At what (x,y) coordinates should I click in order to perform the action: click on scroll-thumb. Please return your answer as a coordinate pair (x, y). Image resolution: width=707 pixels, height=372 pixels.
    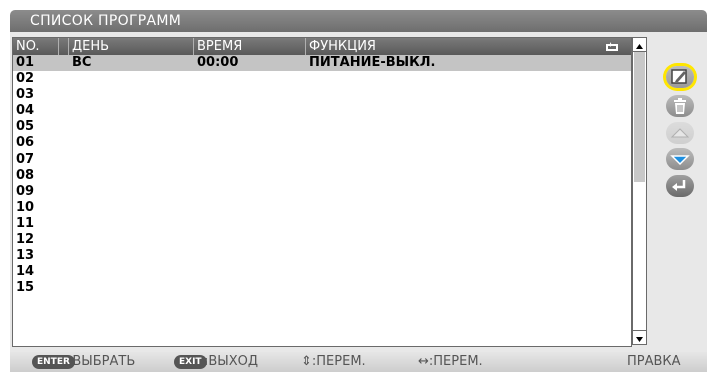
    Looking at the image, I should click on (639, 117).